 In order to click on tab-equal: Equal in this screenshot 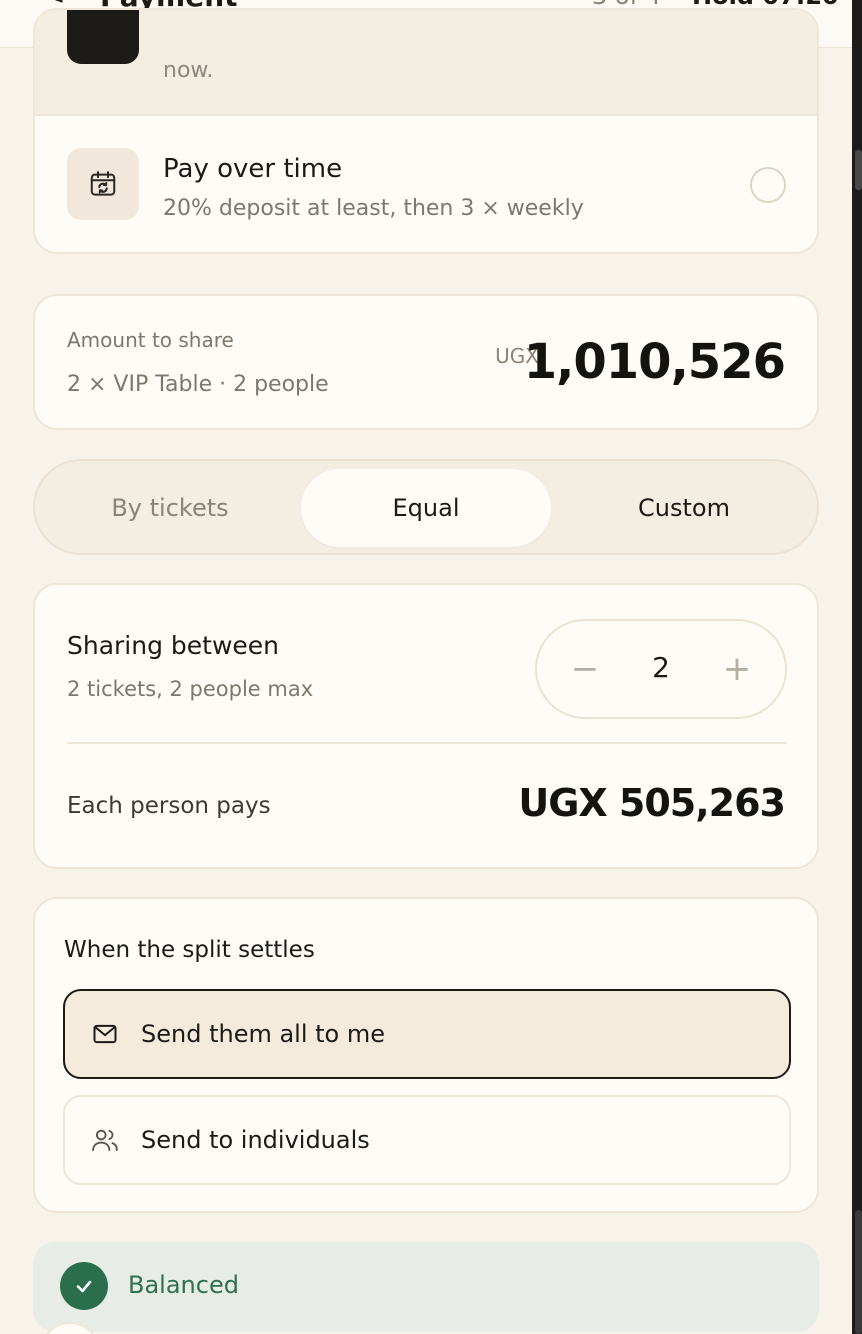, I will do `click(426, 508)`.